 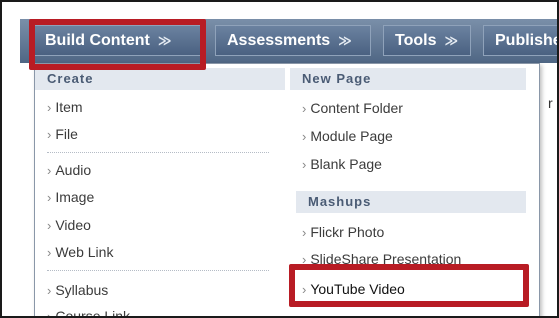 I want to click on menu-item-label: File, so click(x=66, y=134).